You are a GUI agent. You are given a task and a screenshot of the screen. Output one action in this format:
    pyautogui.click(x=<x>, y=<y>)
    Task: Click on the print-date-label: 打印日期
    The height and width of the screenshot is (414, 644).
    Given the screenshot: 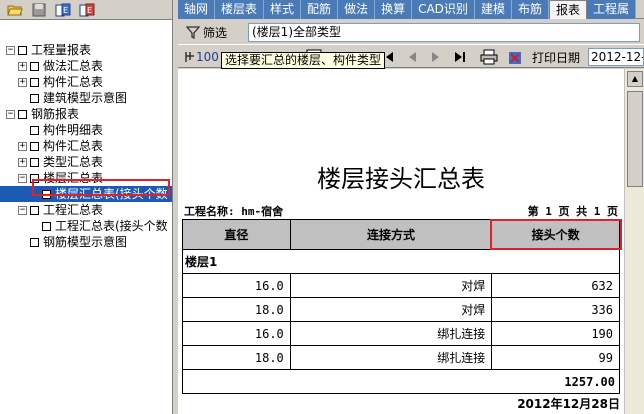 What is the action you would take?
    pyautogui.click(x=556, y=57)
    